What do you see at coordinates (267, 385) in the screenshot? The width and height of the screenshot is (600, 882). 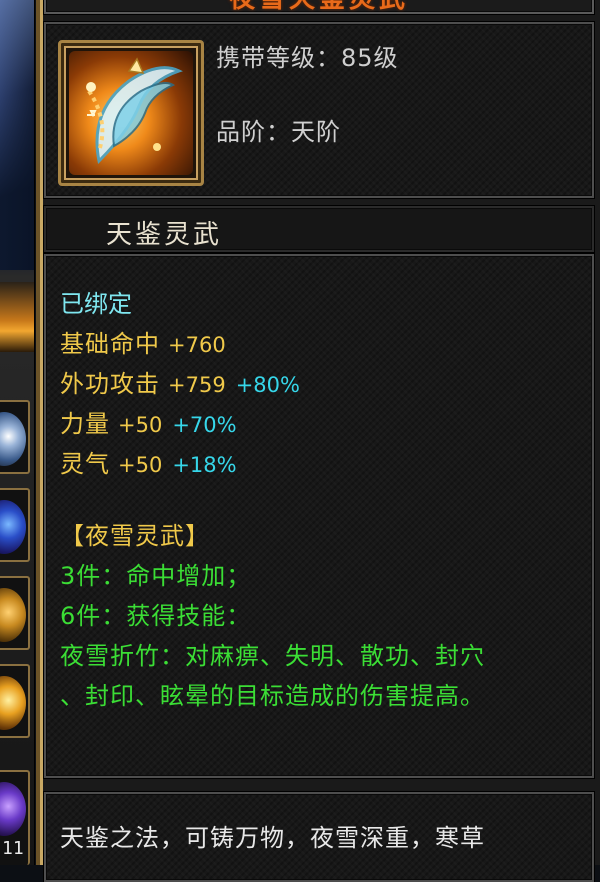 I see `attribute-percent: +80%` at bounding box center [267, 385].